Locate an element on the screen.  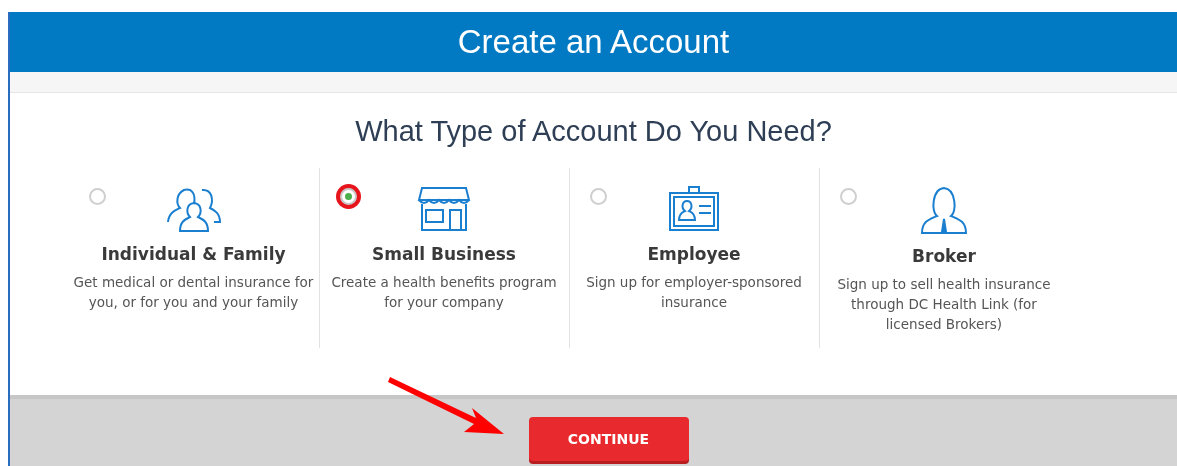
person-with-tie-icon is located at coordinates (944, 210).